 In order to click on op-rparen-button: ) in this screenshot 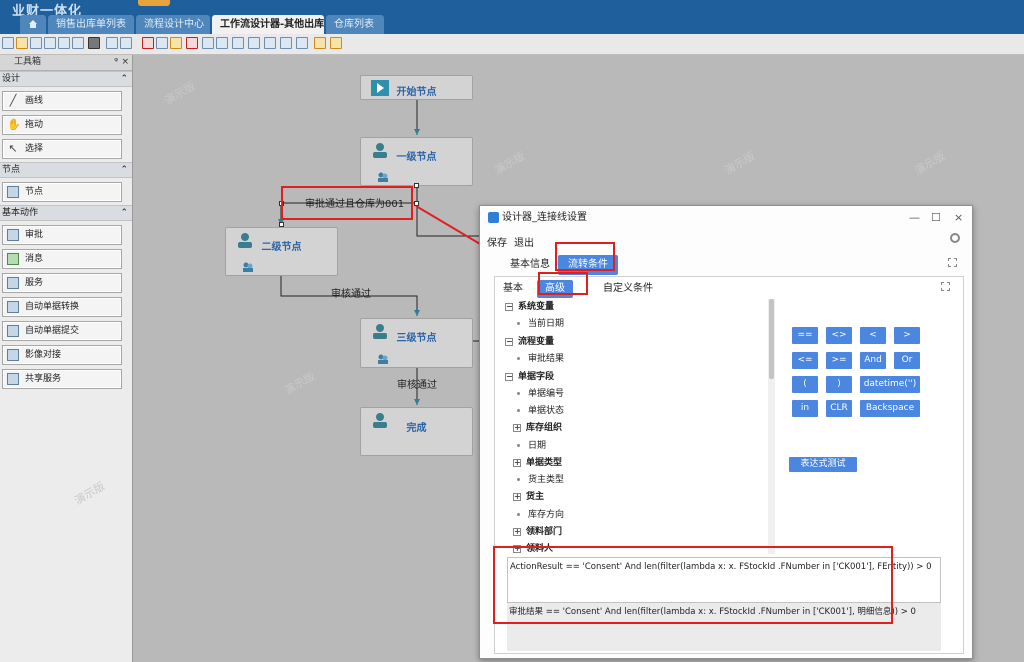, I will do `click(839, 384)`.